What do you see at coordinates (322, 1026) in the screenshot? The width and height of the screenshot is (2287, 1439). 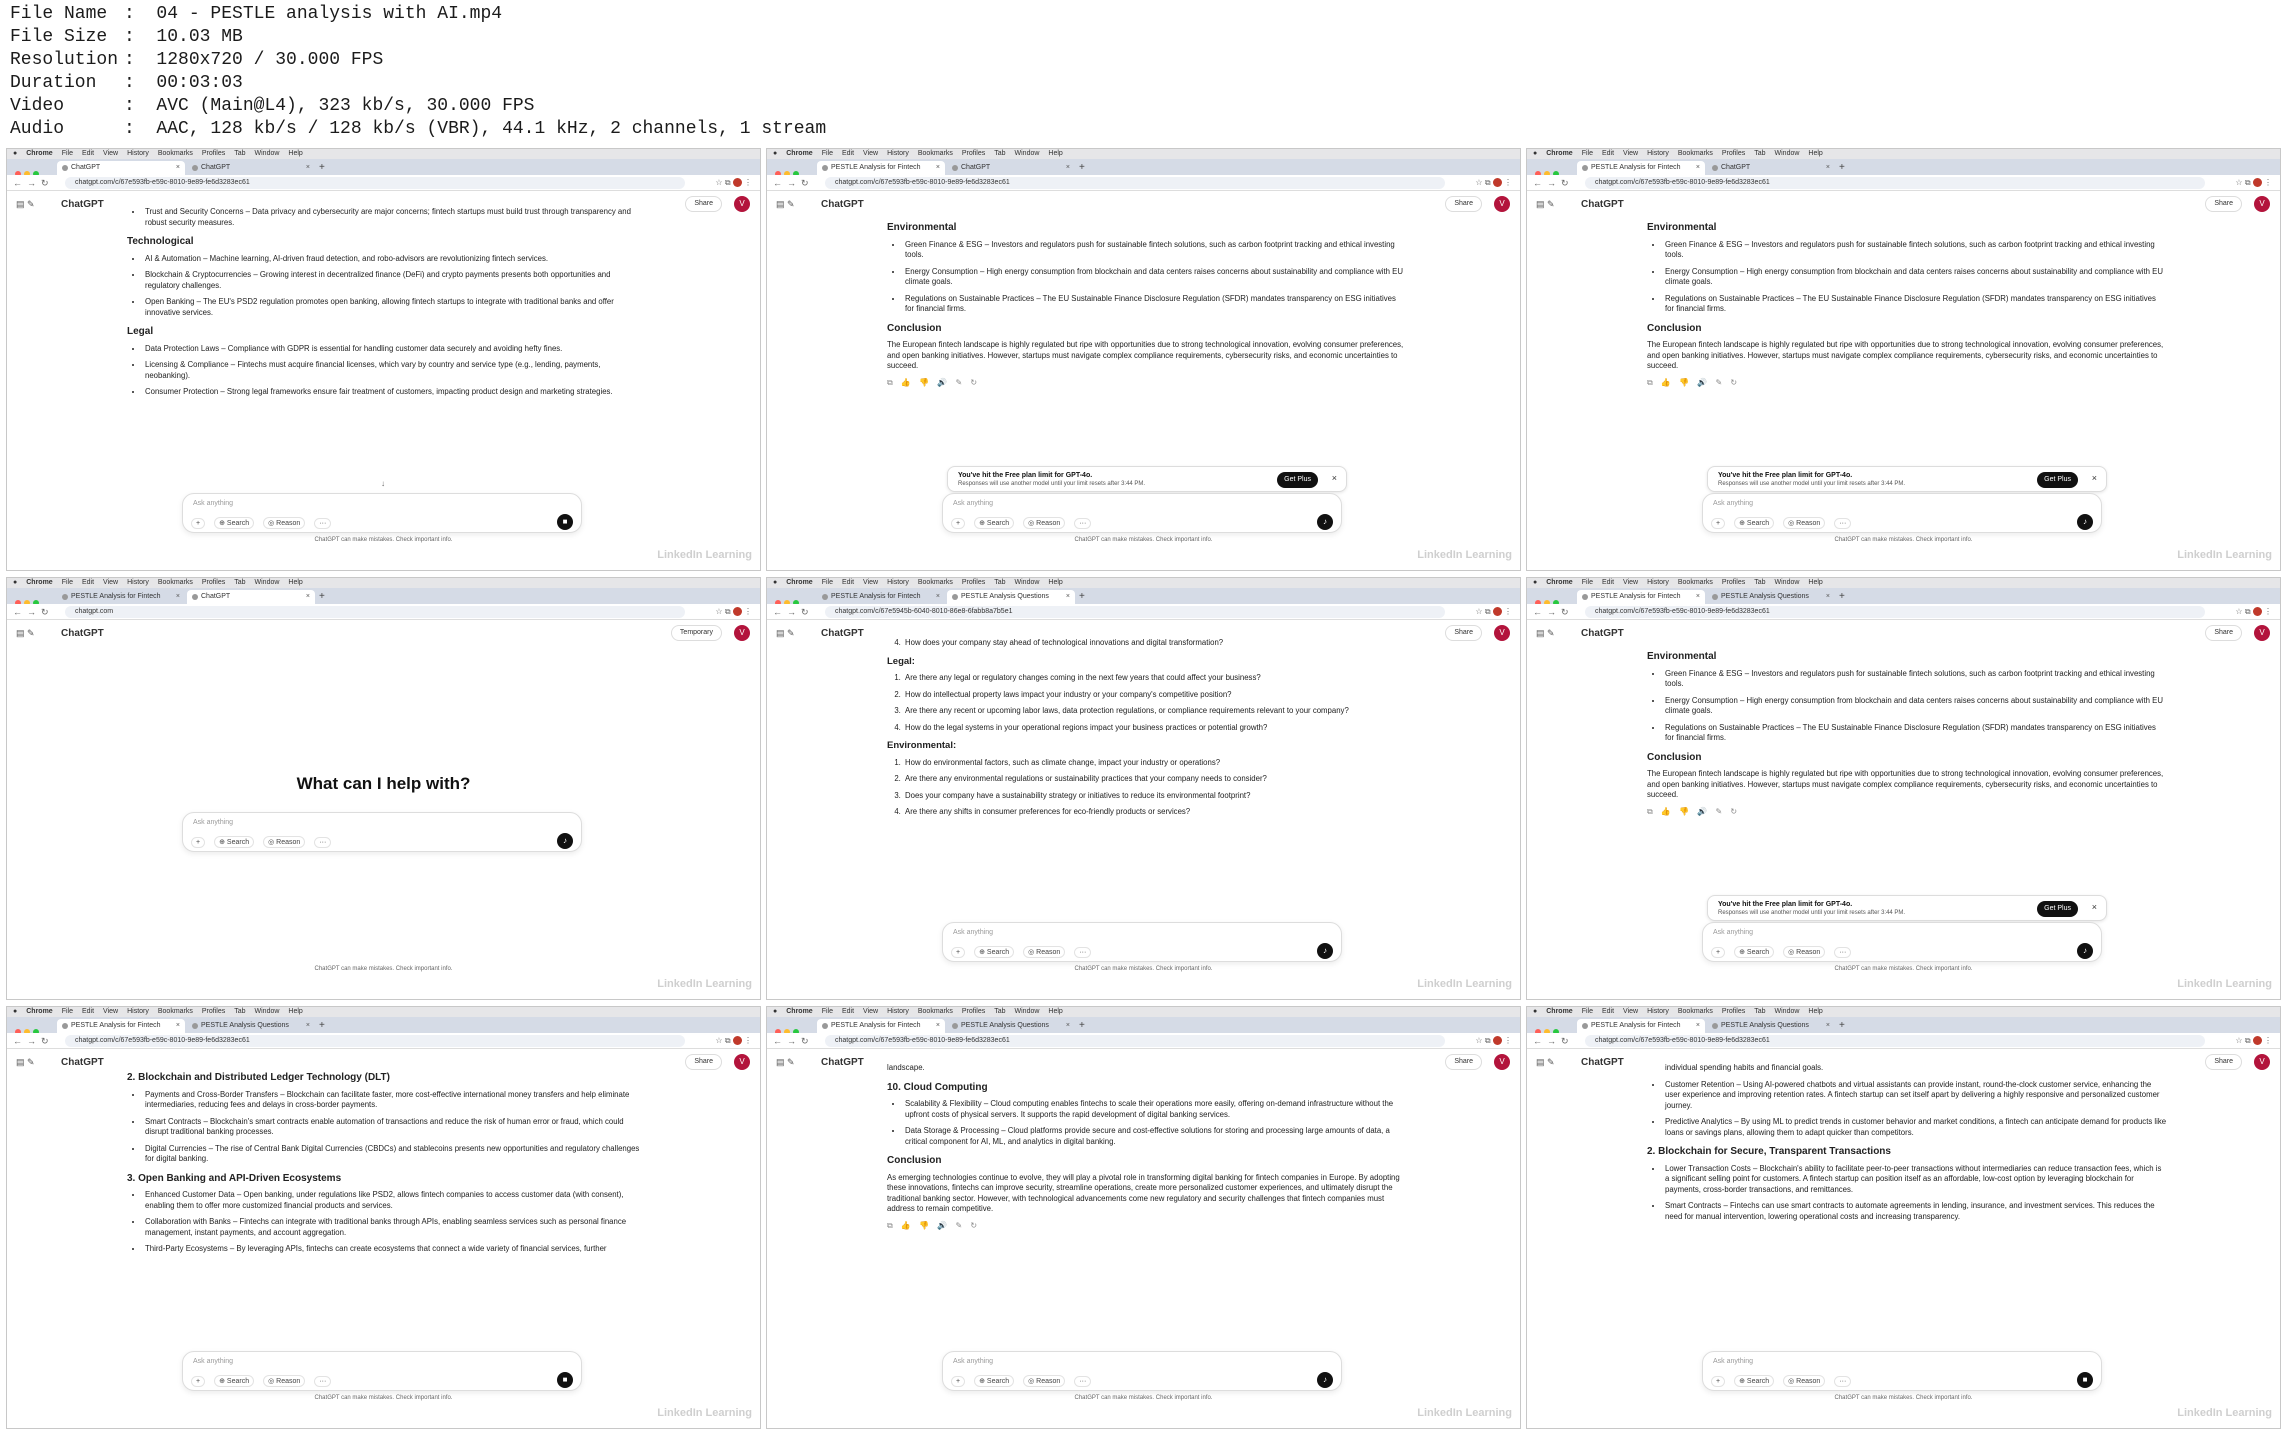 I see `new-tab-icon: +` at bounding box center [322, 1026].